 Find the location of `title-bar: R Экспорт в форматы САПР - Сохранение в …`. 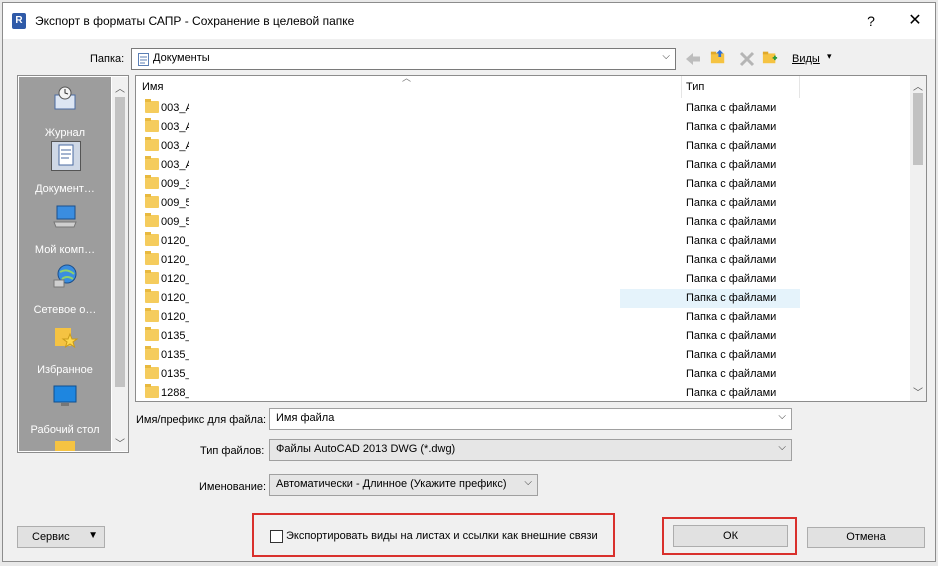

title-bar: R Экспорт в форматы САПР - Сохранение в … is located at coordinates (469, 21).